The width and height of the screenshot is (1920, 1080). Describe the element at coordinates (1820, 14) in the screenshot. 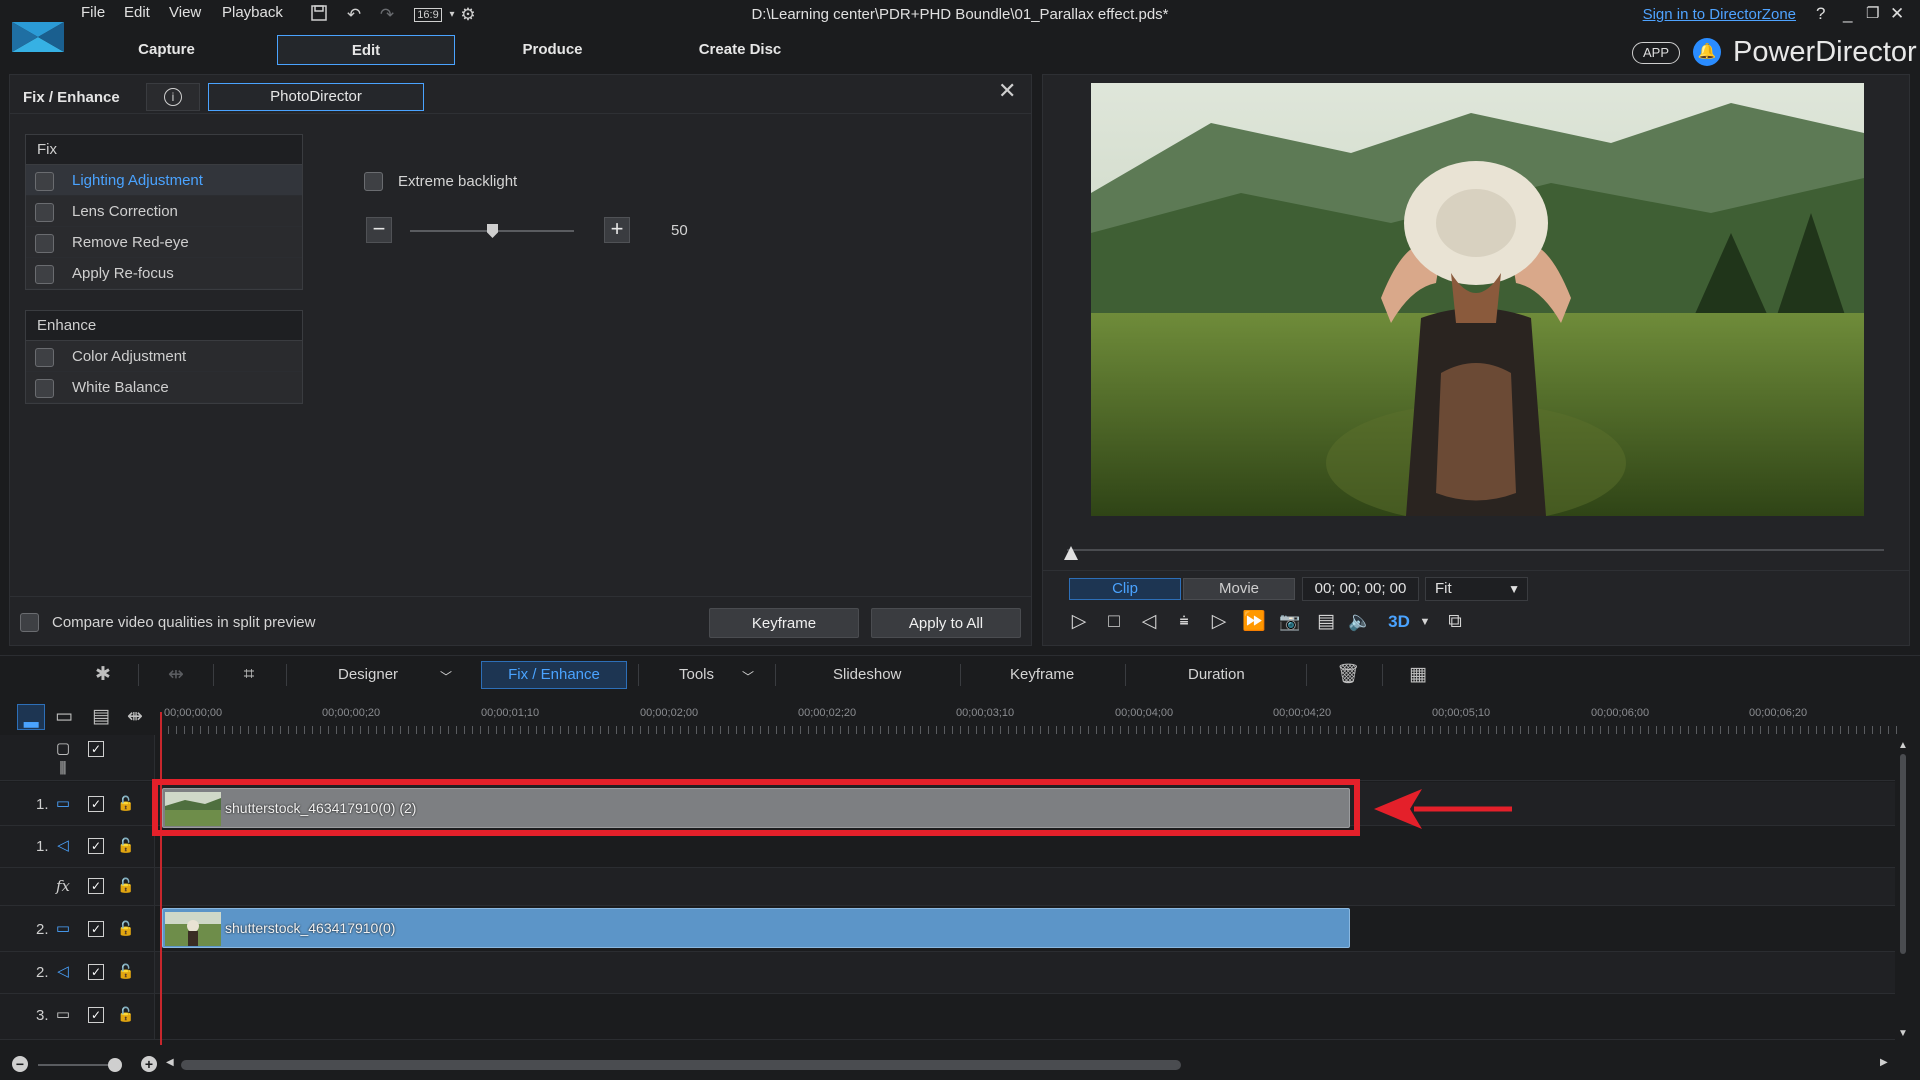

I see `help-icon: ?` at that location.